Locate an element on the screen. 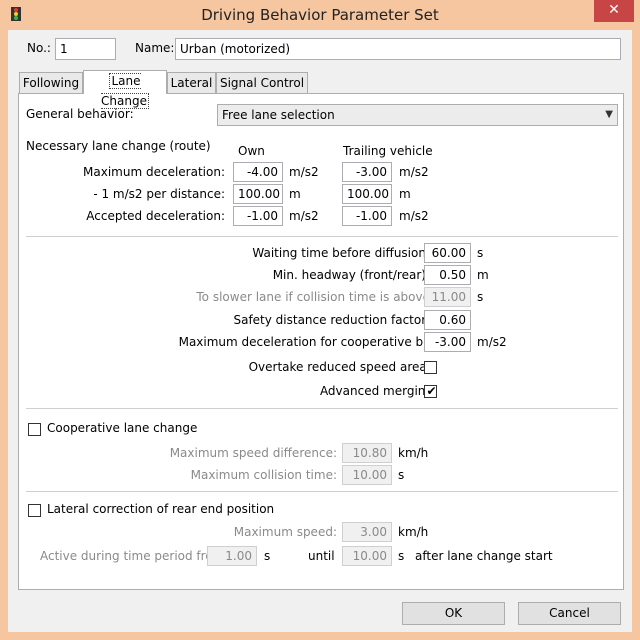  ok-button: OK is located at coordinates (453, 613).